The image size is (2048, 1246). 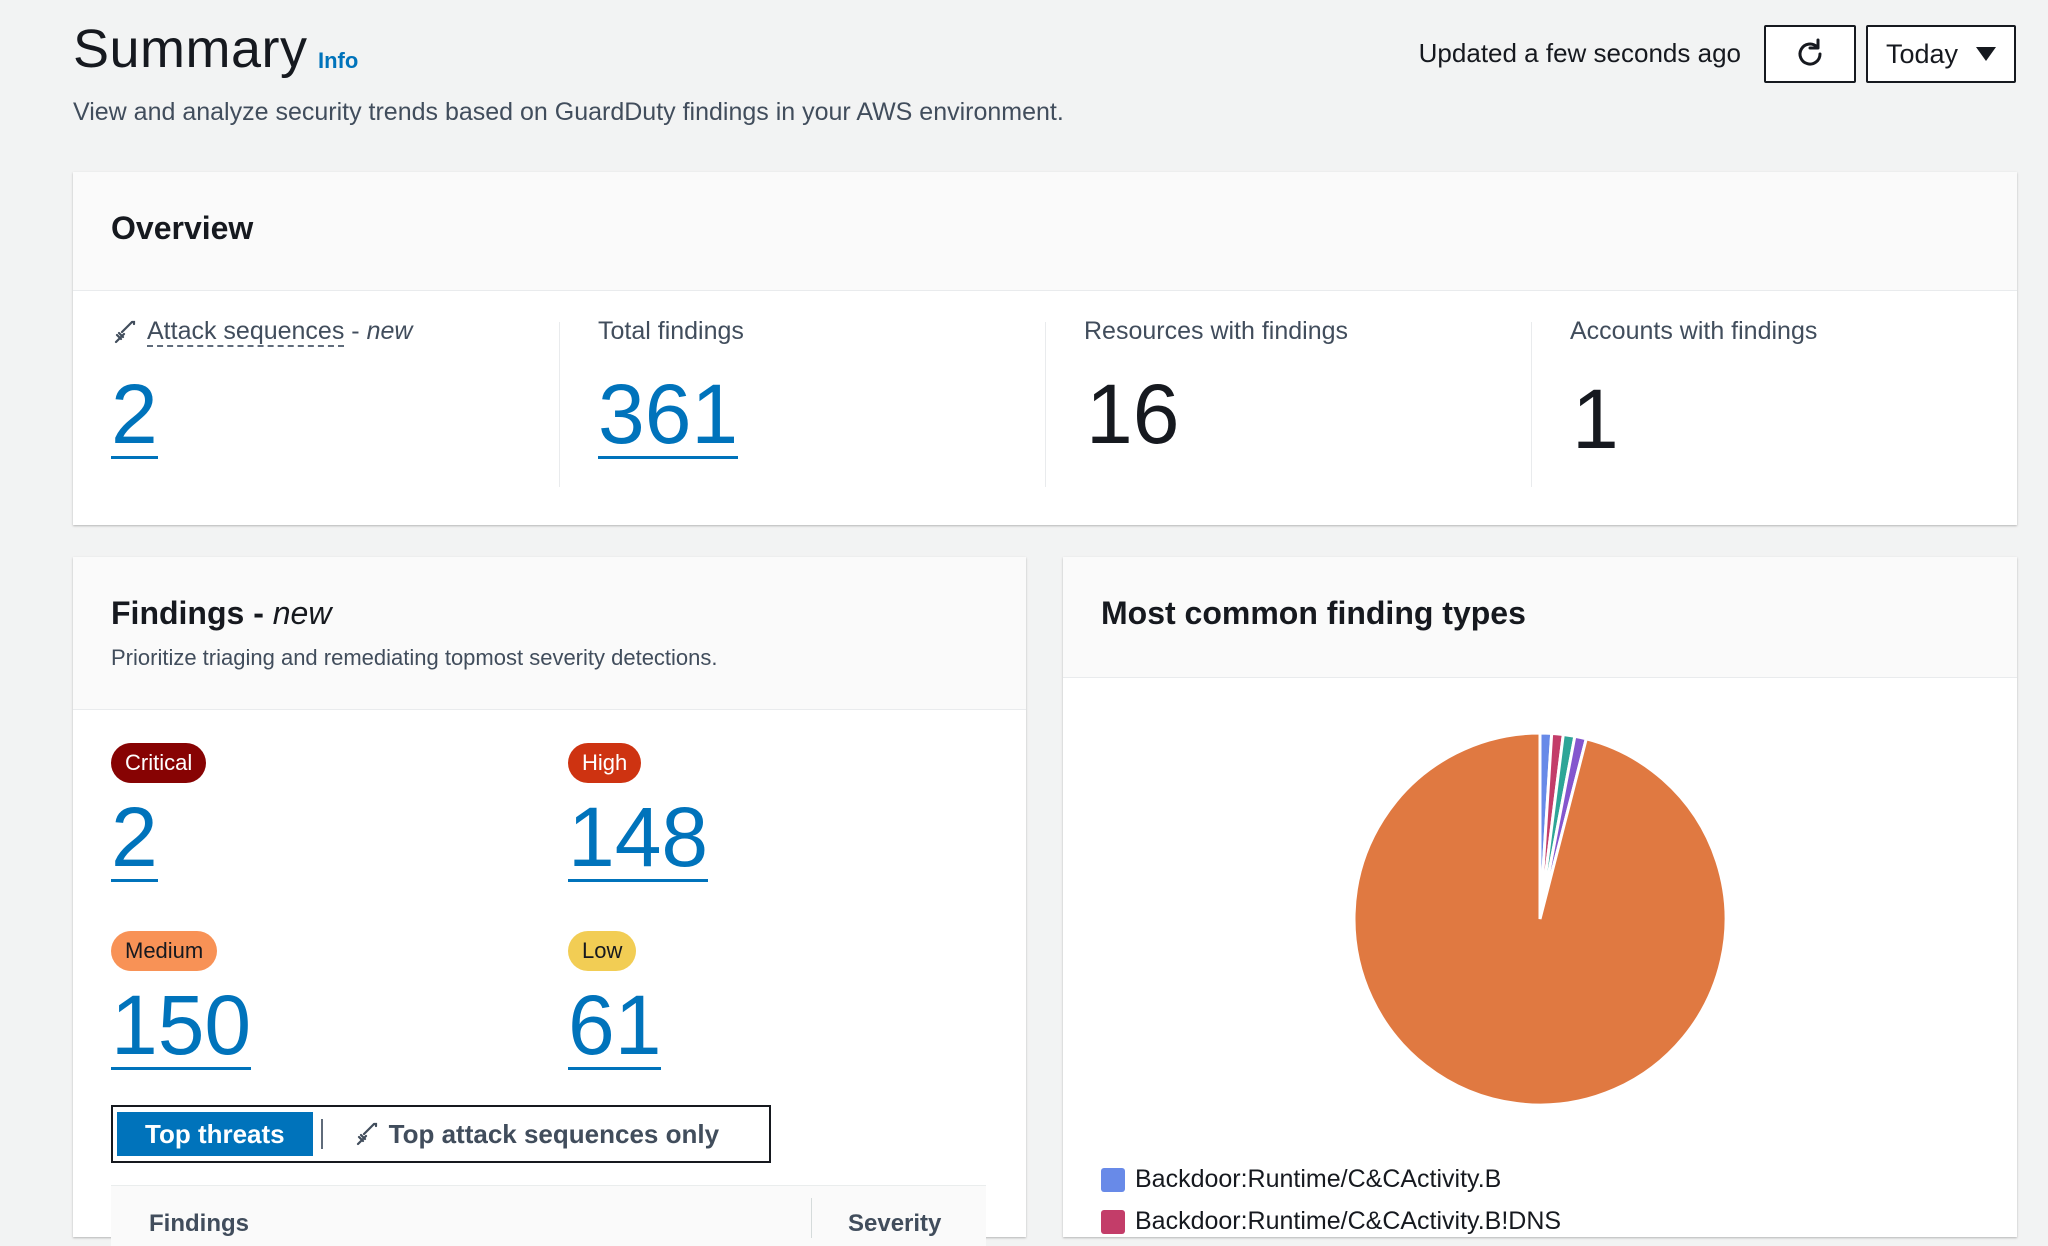 I want to click on severity-low: Low 61, so click(x=615, y=1001).